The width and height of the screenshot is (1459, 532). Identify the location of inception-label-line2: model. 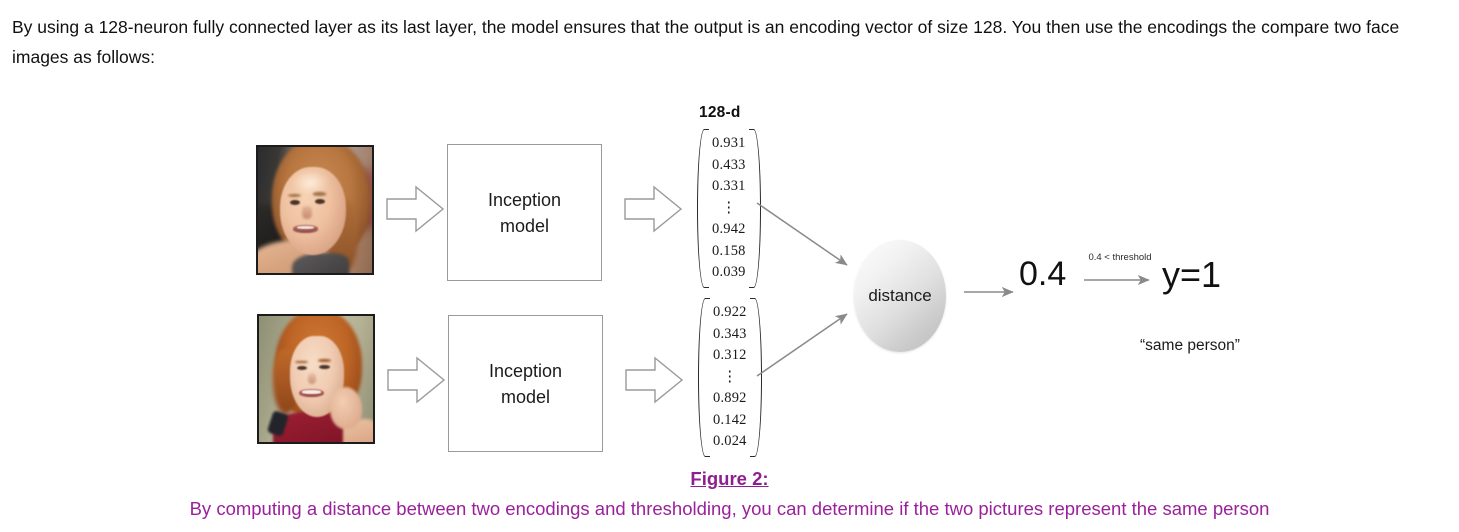
(524, 225).